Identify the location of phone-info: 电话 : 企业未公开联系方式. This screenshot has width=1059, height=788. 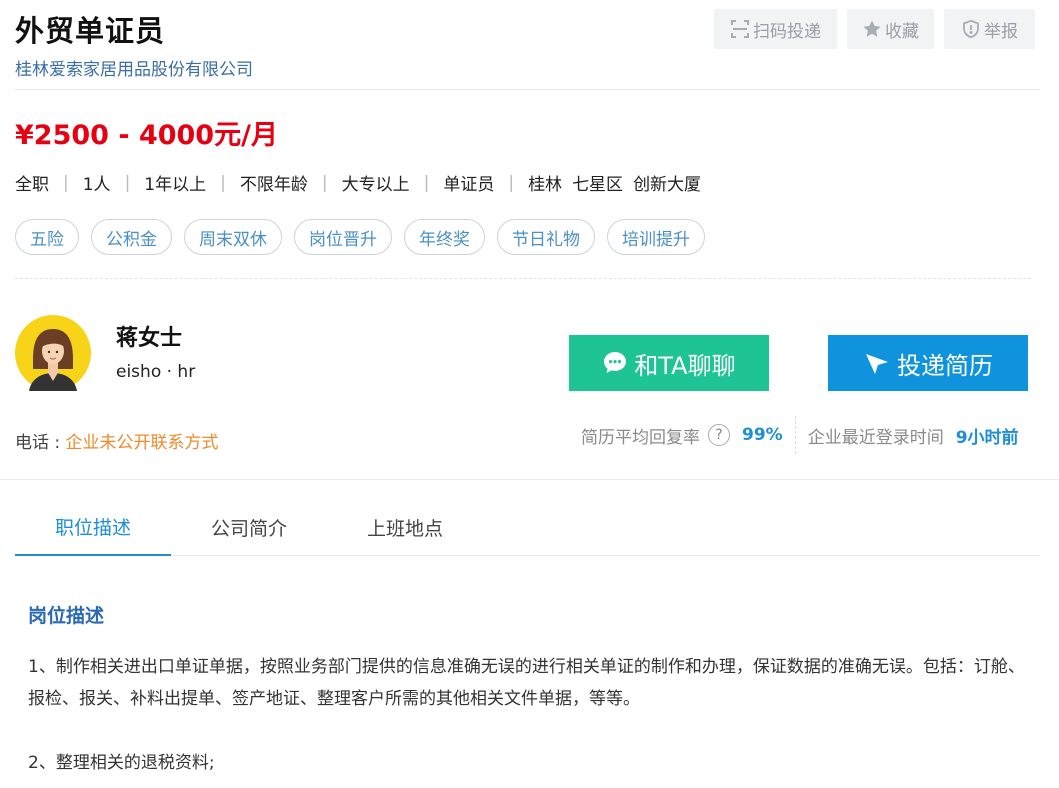
(117, 440).